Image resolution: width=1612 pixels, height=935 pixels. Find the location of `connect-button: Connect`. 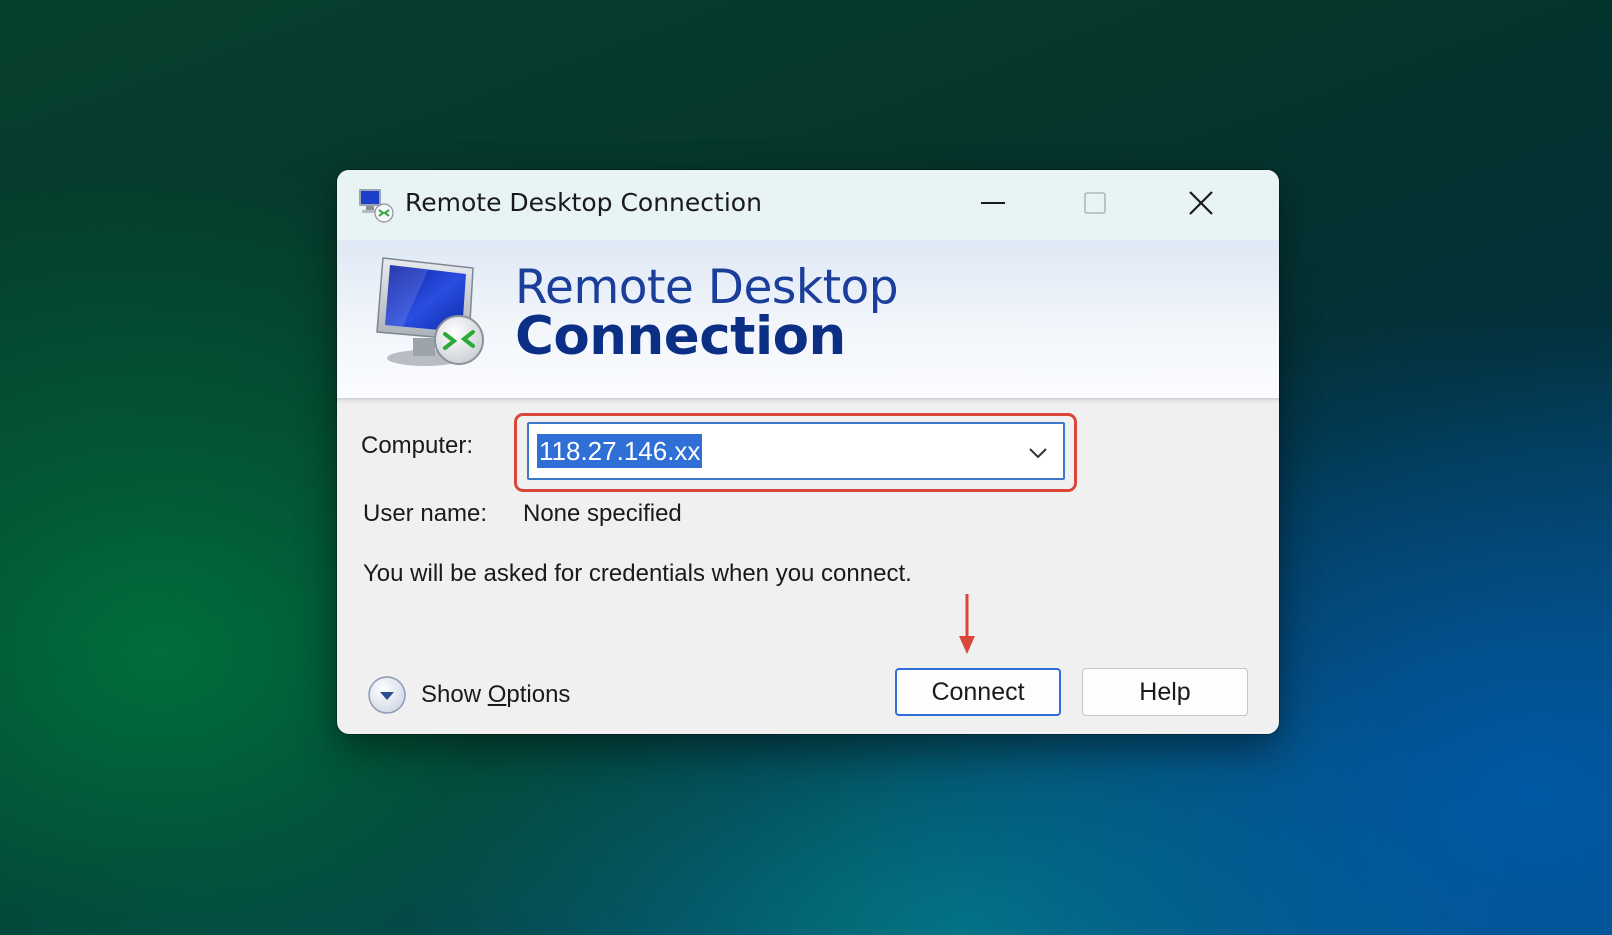

connect-button: Connect is located at coordinates (978, 692).